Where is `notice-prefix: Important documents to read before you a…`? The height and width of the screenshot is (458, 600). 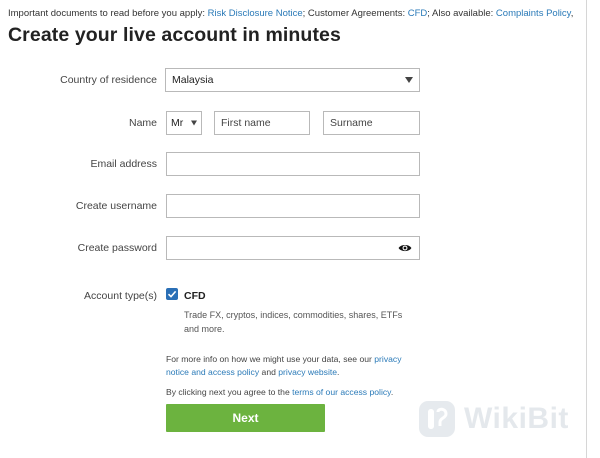
notice-prefix: Important documents to read before you a… is located at coordinates (108, 13).